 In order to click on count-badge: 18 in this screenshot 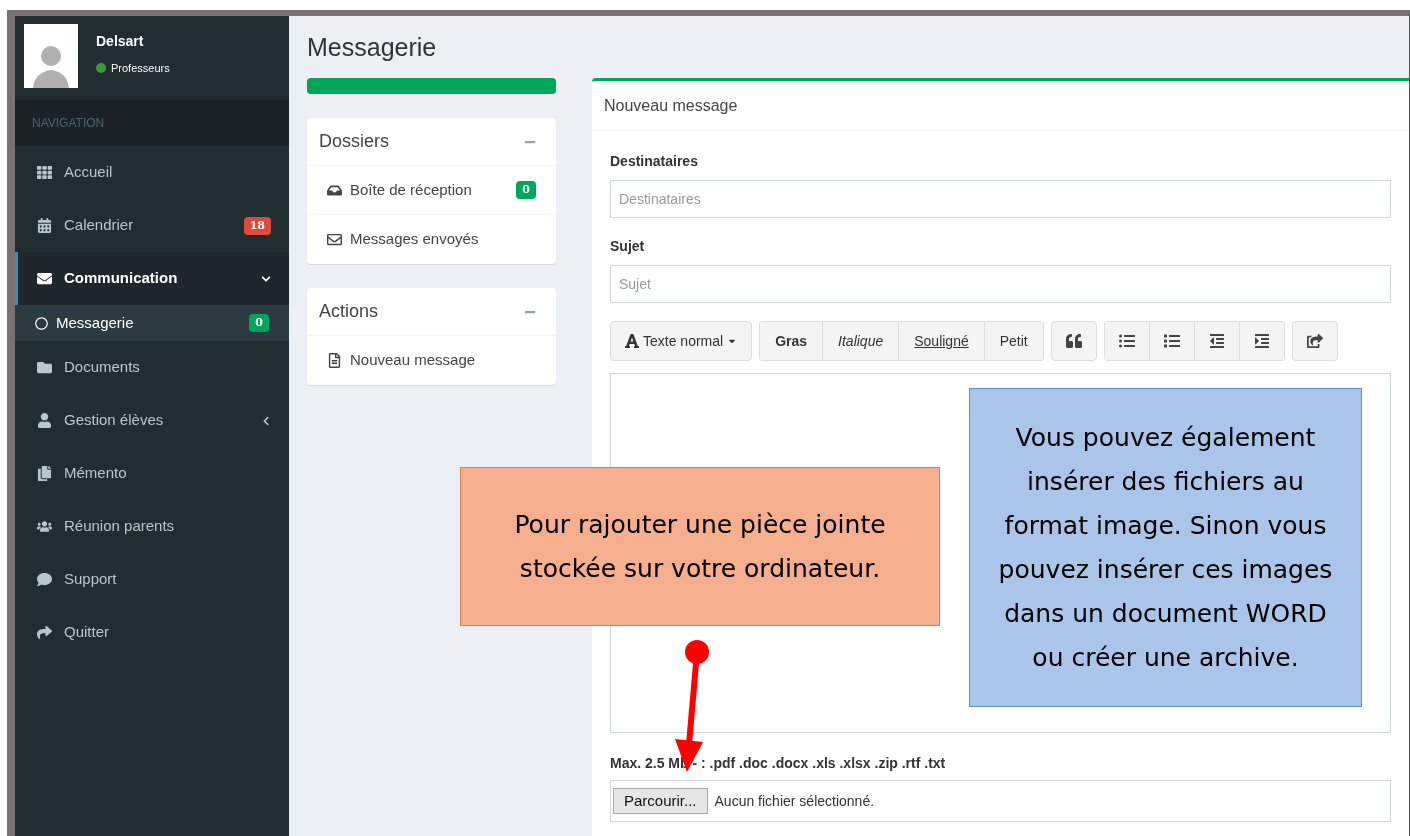, I will do `click(257, 225)`.